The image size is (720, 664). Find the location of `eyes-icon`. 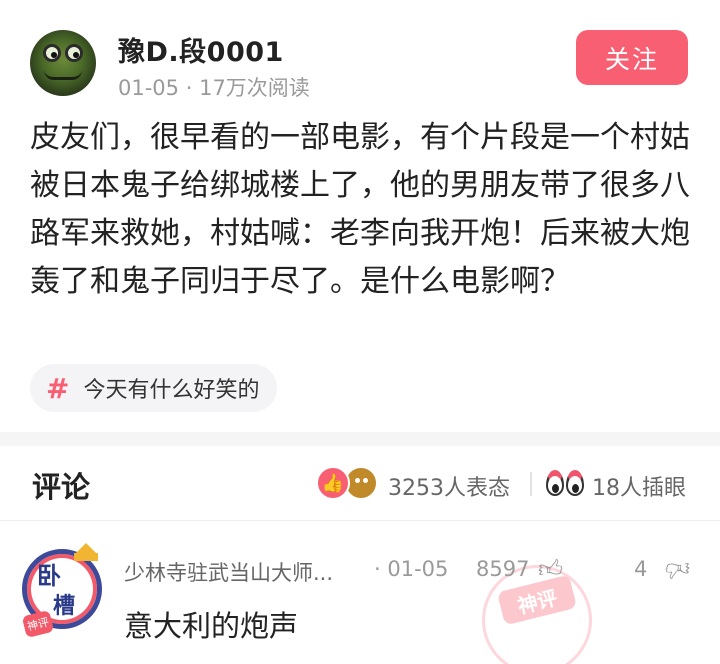

eyes-icon is located at coordinates (566, 484).